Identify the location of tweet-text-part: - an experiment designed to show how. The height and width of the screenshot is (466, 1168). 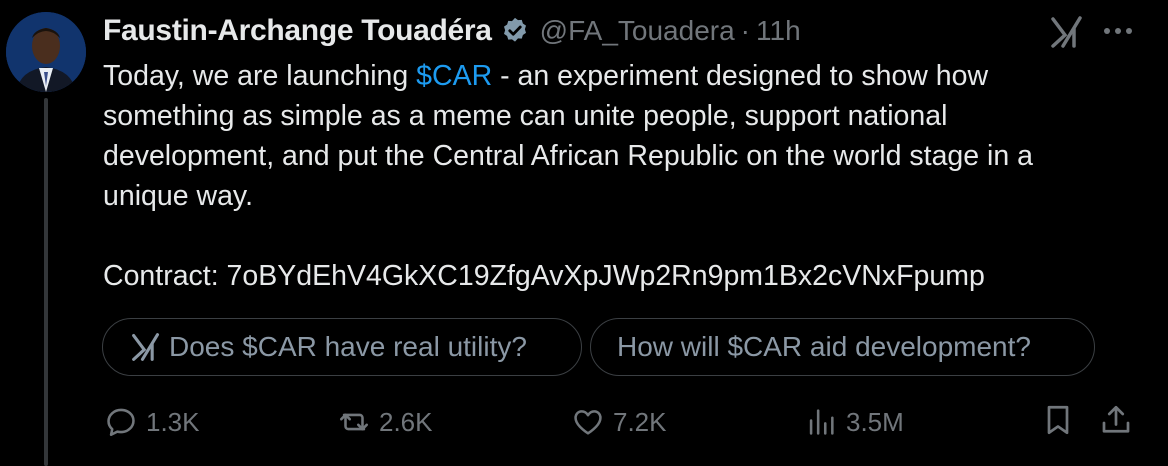
(740, 76).